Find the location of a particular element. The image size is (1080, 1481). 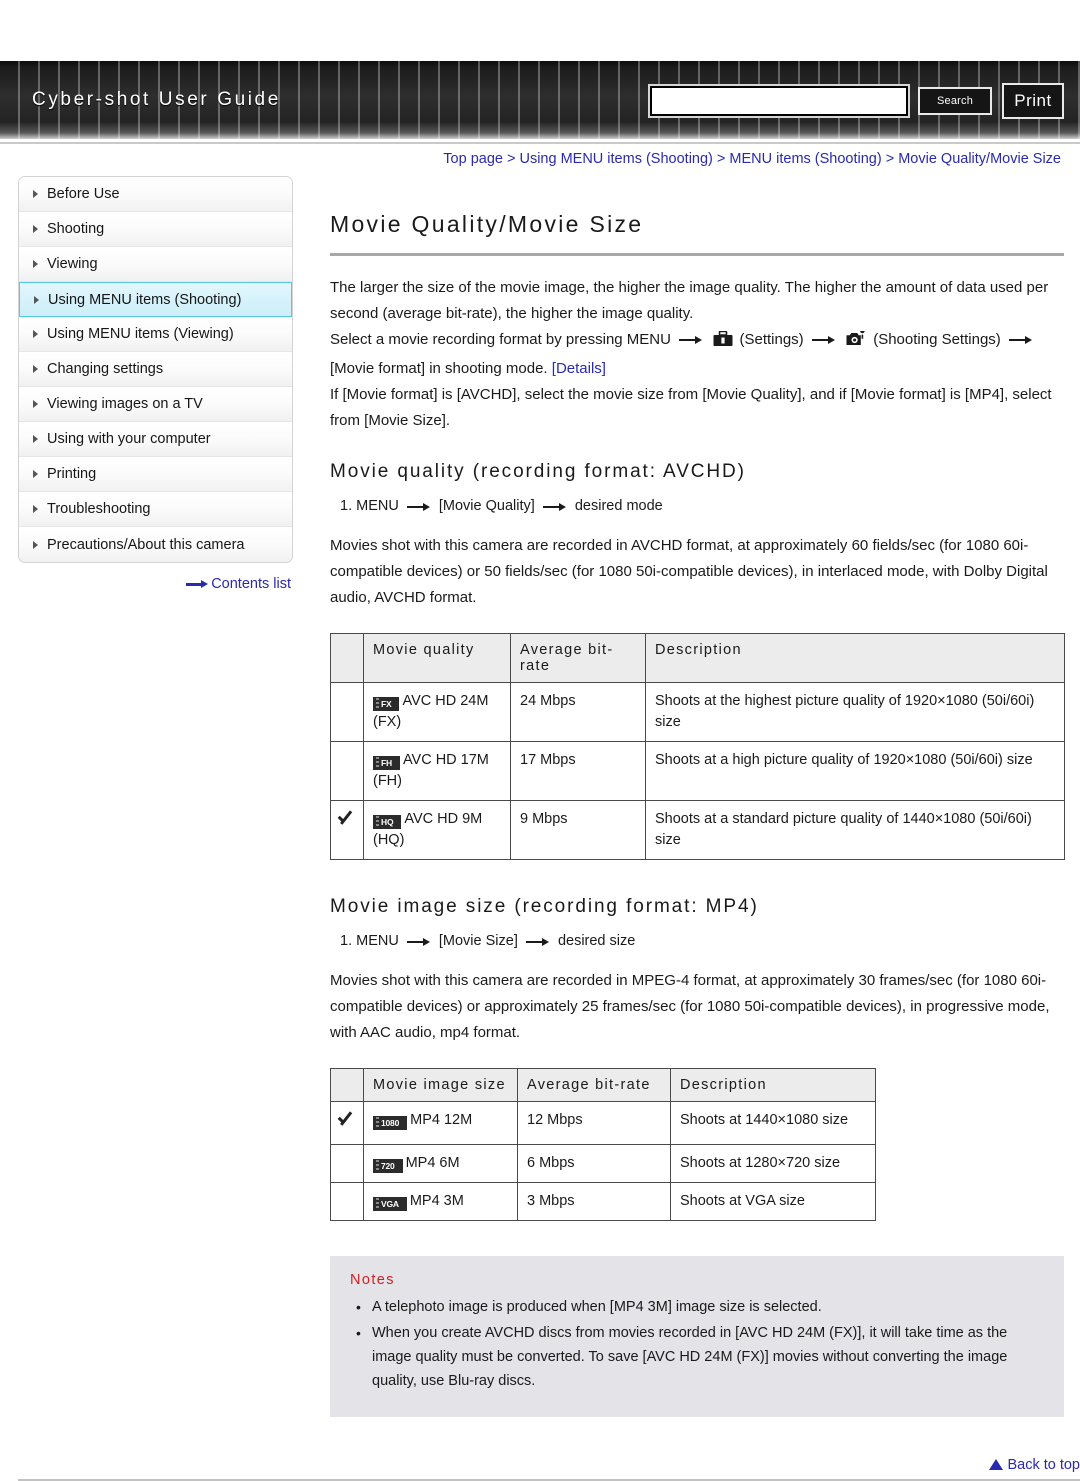

search-button: Search is located at coordinates (955, 101).